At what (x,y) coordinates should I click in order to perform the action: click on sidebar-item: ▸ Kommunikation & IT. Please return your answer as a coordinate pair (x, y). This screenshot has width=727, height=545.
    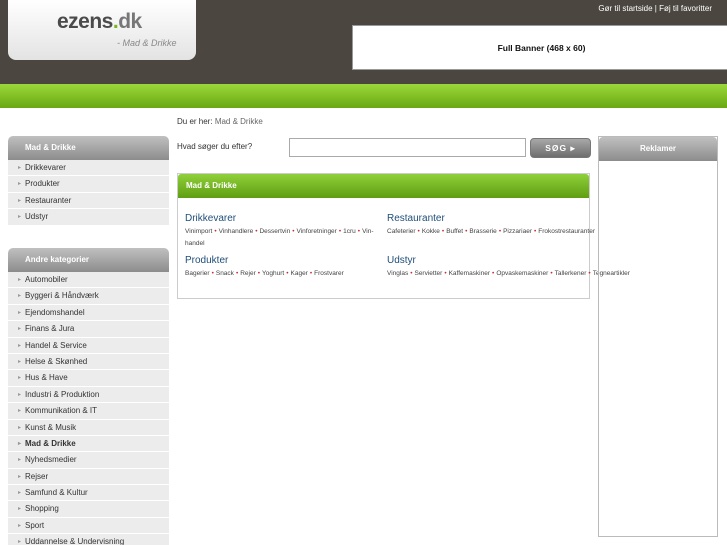
    Looking at the image, I should click on (88, 411).